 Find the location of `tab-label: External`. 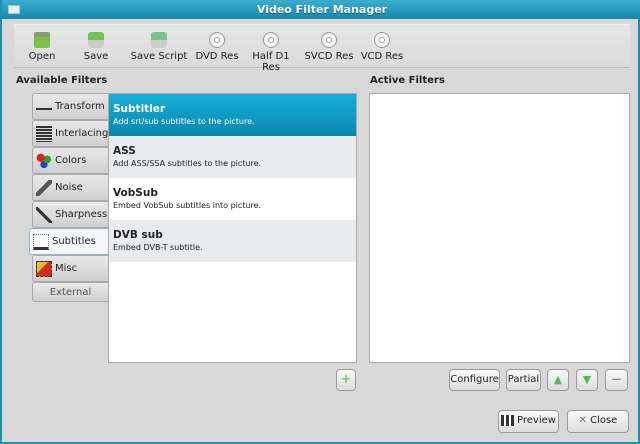

tab-label: External is located at coordinates (70, 292).